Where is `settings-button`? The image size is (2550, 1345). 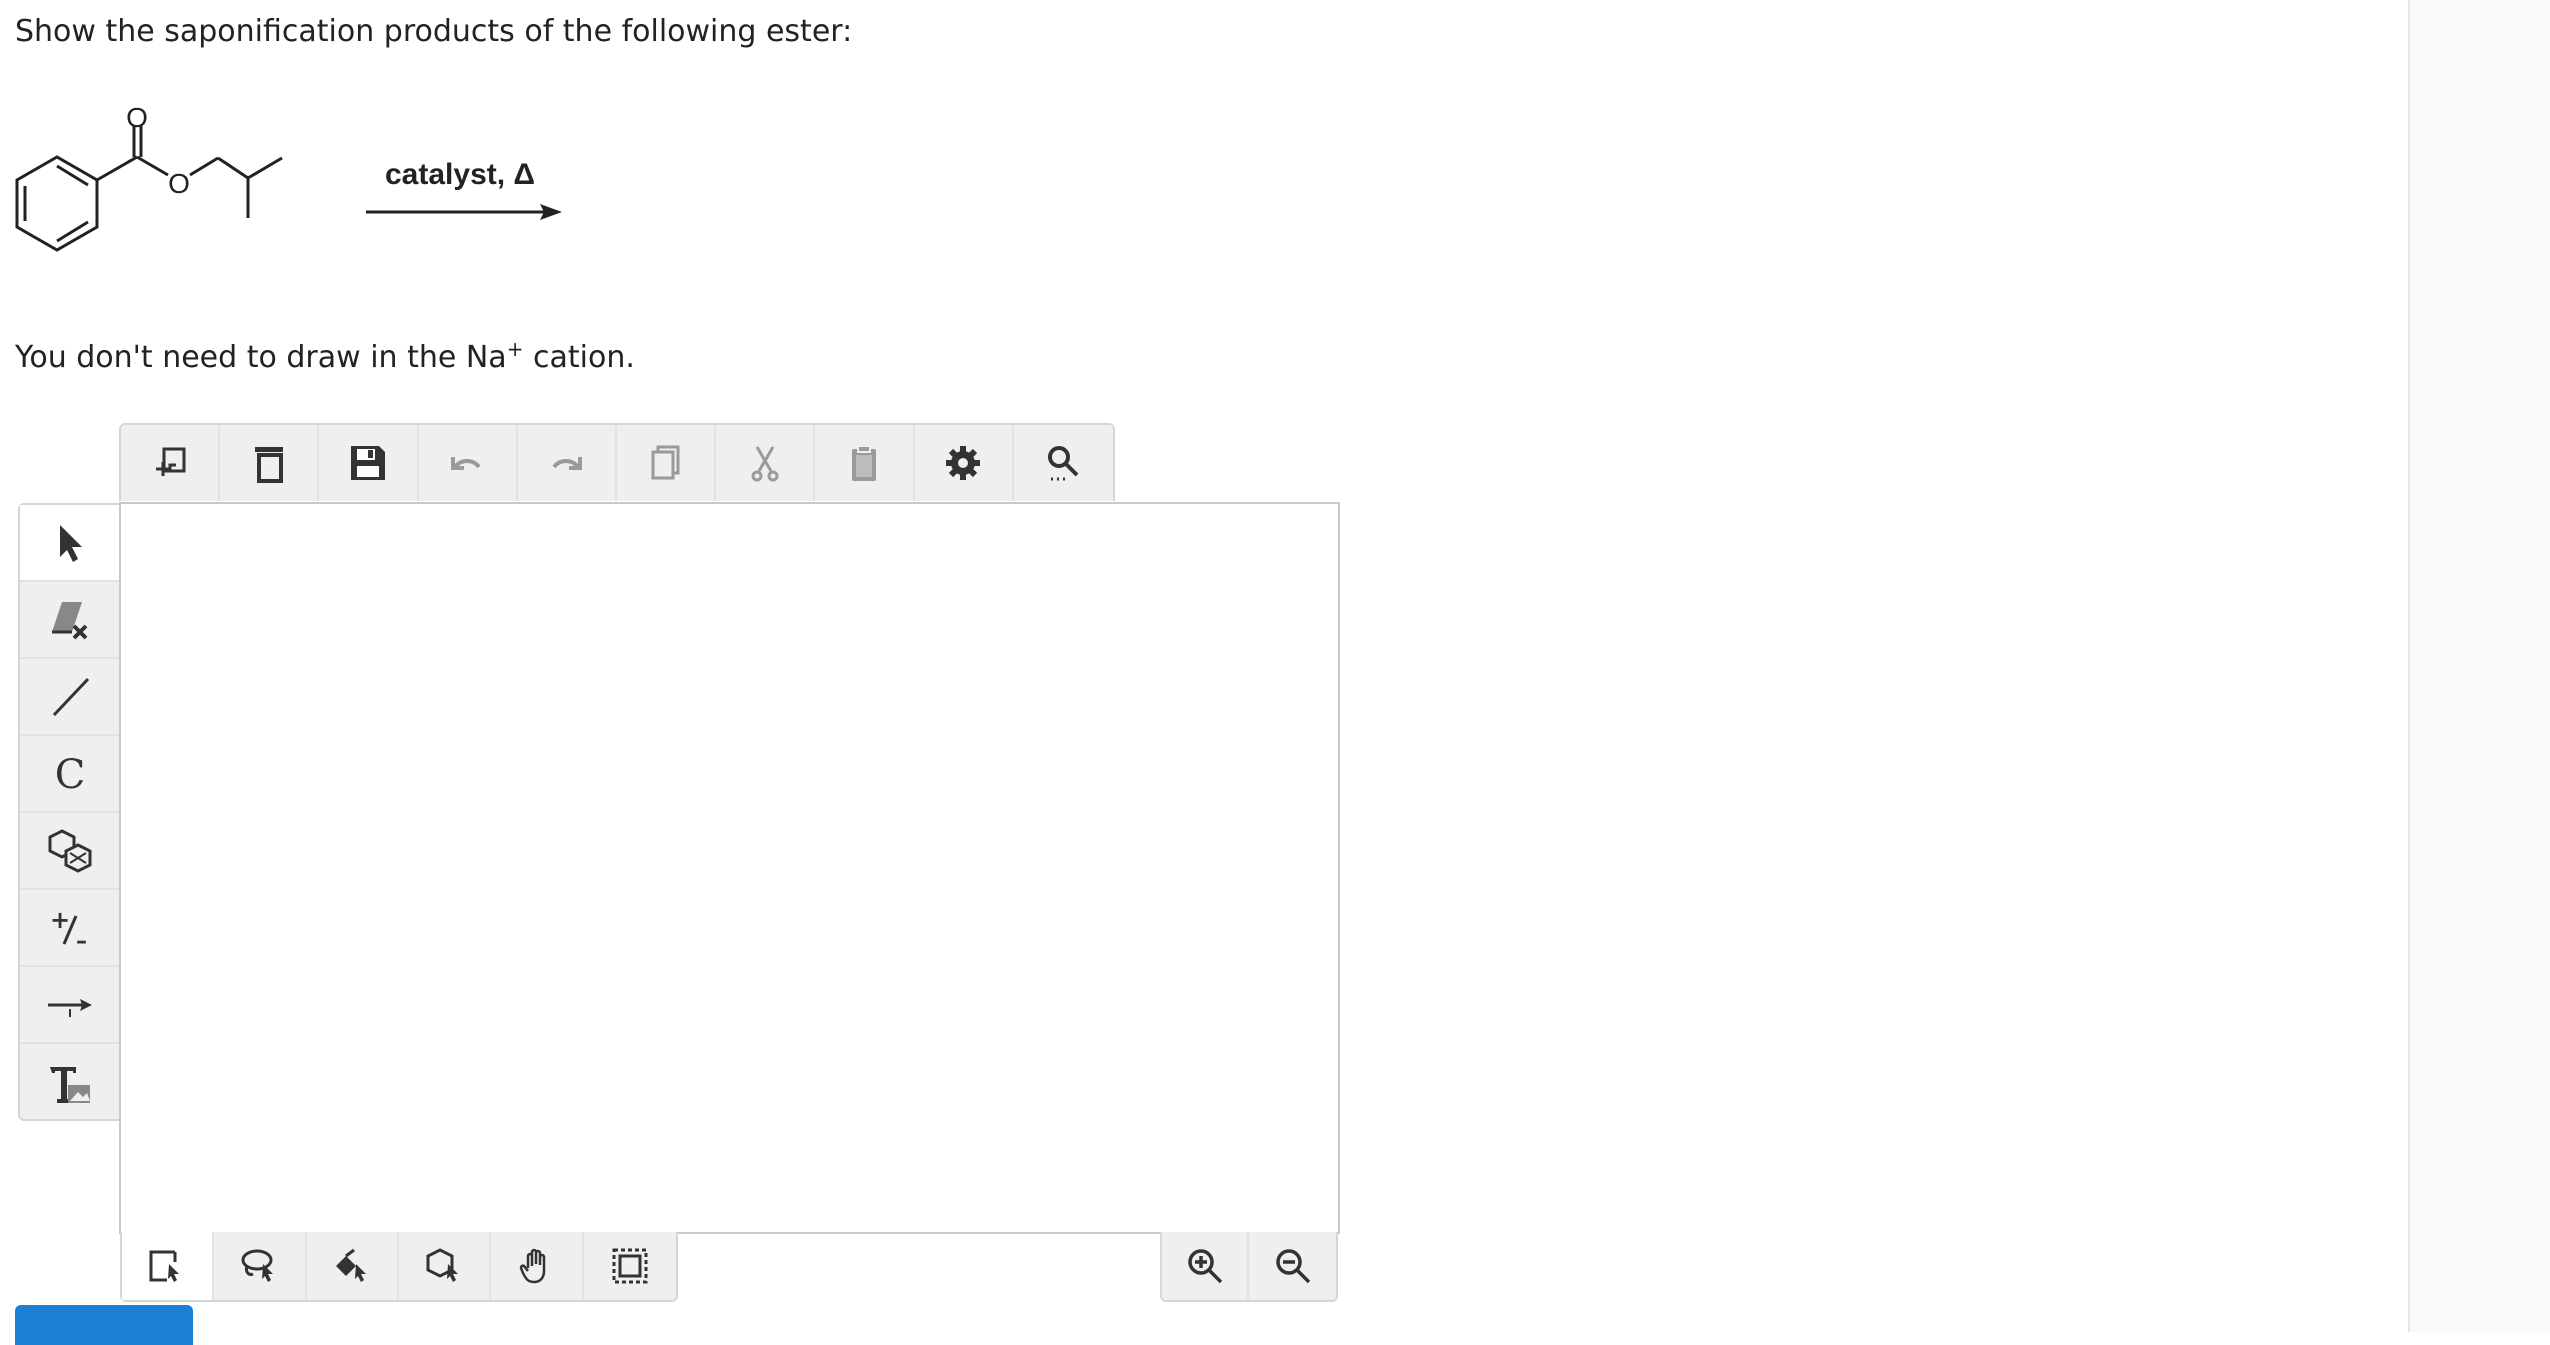
settings-button is located at coordinates (964, 463).